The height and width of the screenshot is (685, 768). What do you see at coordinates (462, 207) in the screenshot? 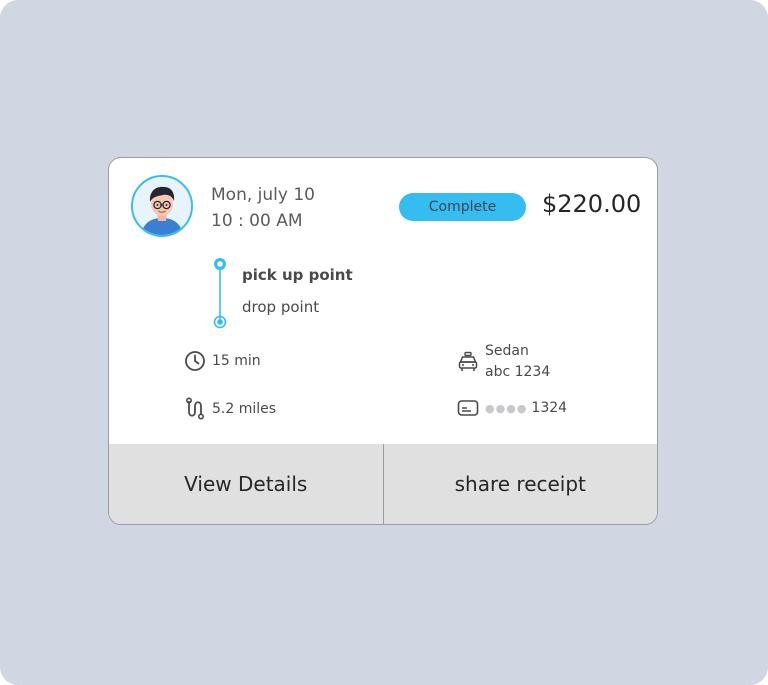
I see `status-badge: Complete` at bounding box center [462, 207].